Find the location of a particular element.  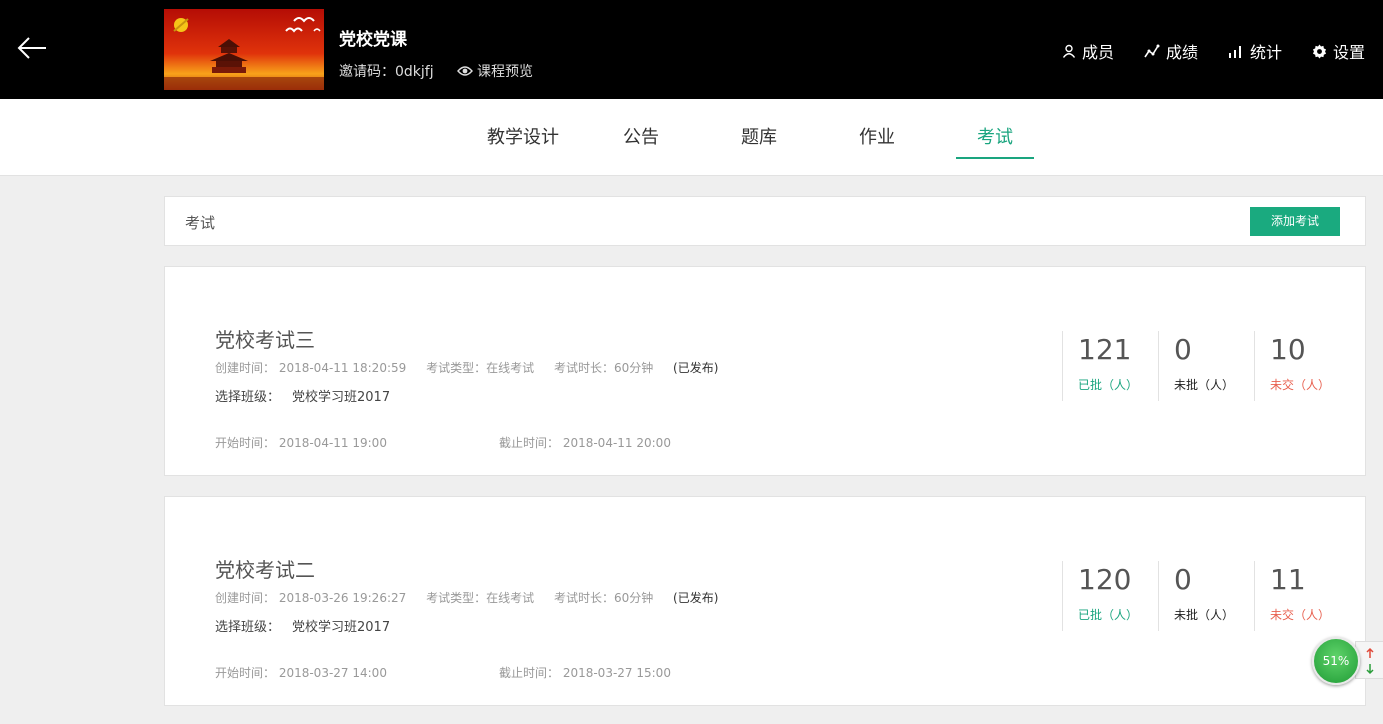

gear-icon is located at coordinates (1319, 51).